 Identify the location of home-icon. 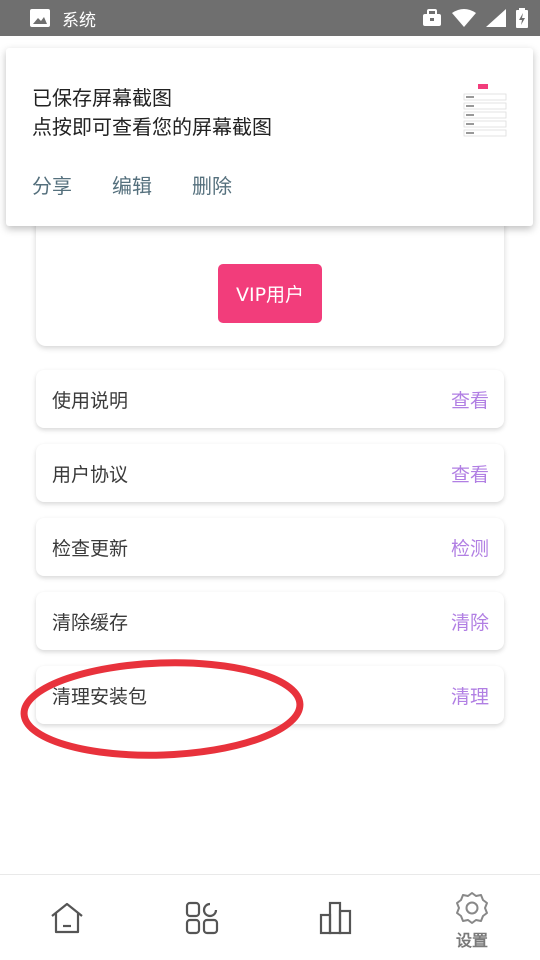
(67, 918).